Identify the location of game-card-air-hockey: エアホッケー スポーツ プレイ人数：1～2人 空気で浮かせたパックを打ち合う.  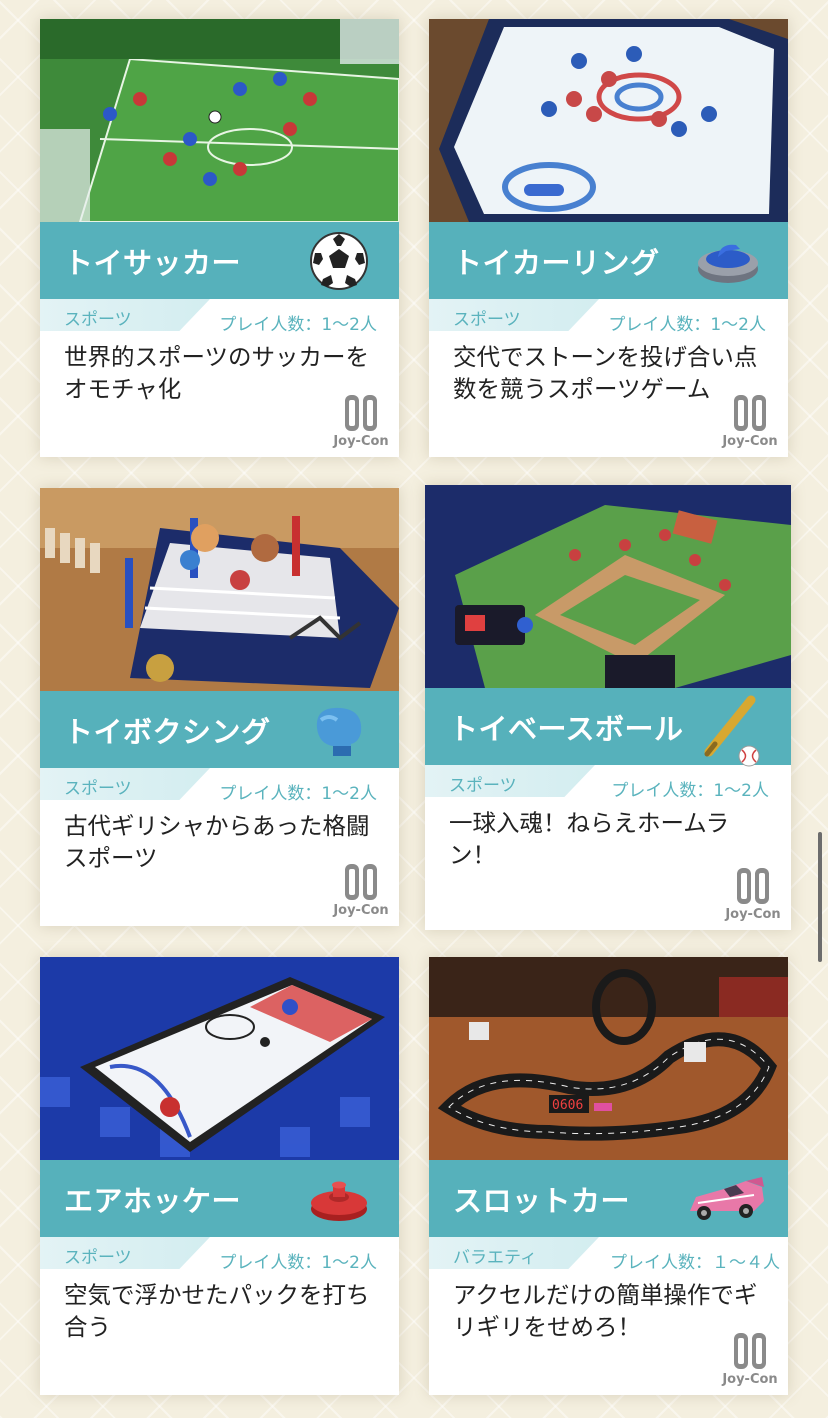
(219, 1176).